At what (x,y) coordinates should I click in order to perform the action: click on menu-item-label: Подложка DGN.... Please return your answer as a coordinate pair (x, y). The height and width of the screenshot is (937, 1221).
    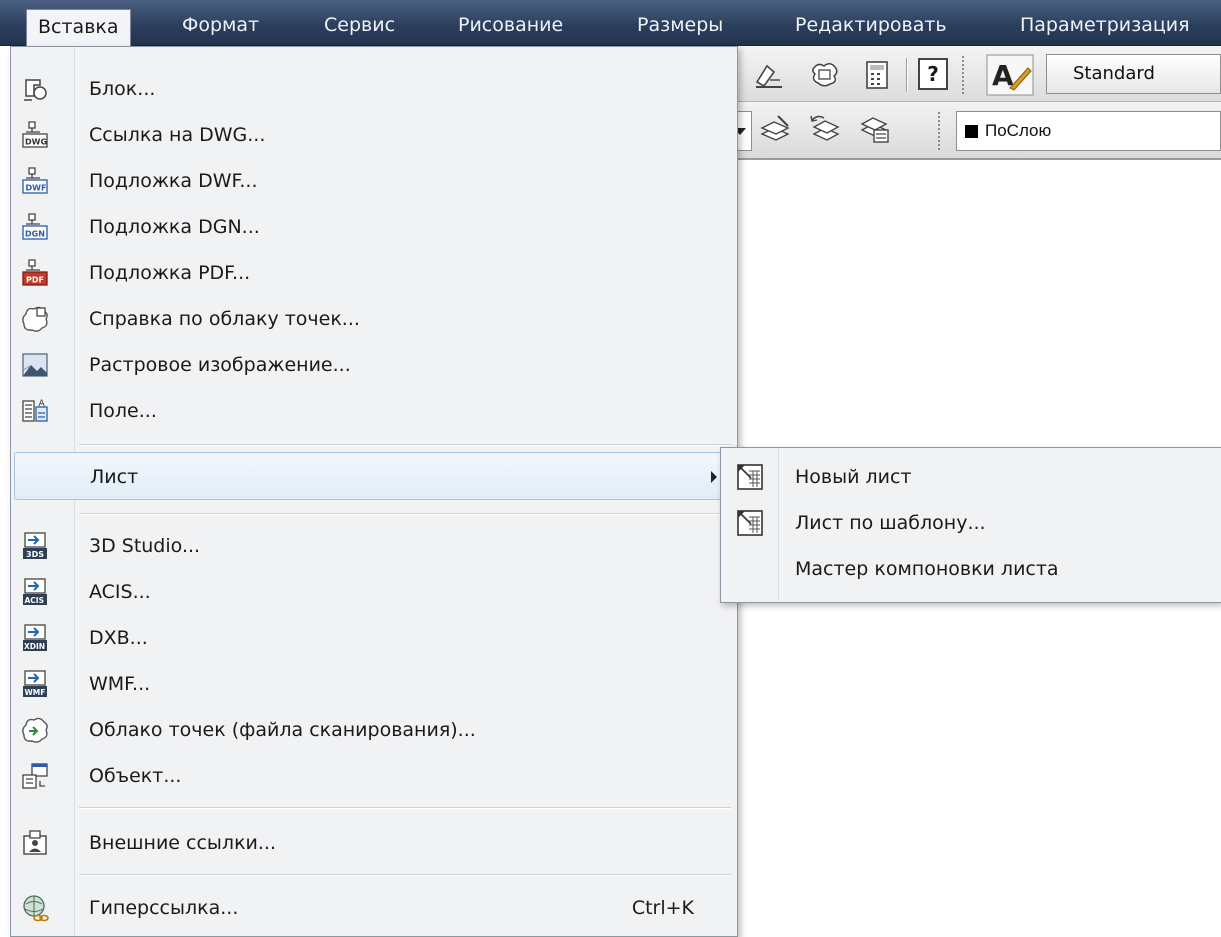
    Looking at the image, I should click on (174, 227).